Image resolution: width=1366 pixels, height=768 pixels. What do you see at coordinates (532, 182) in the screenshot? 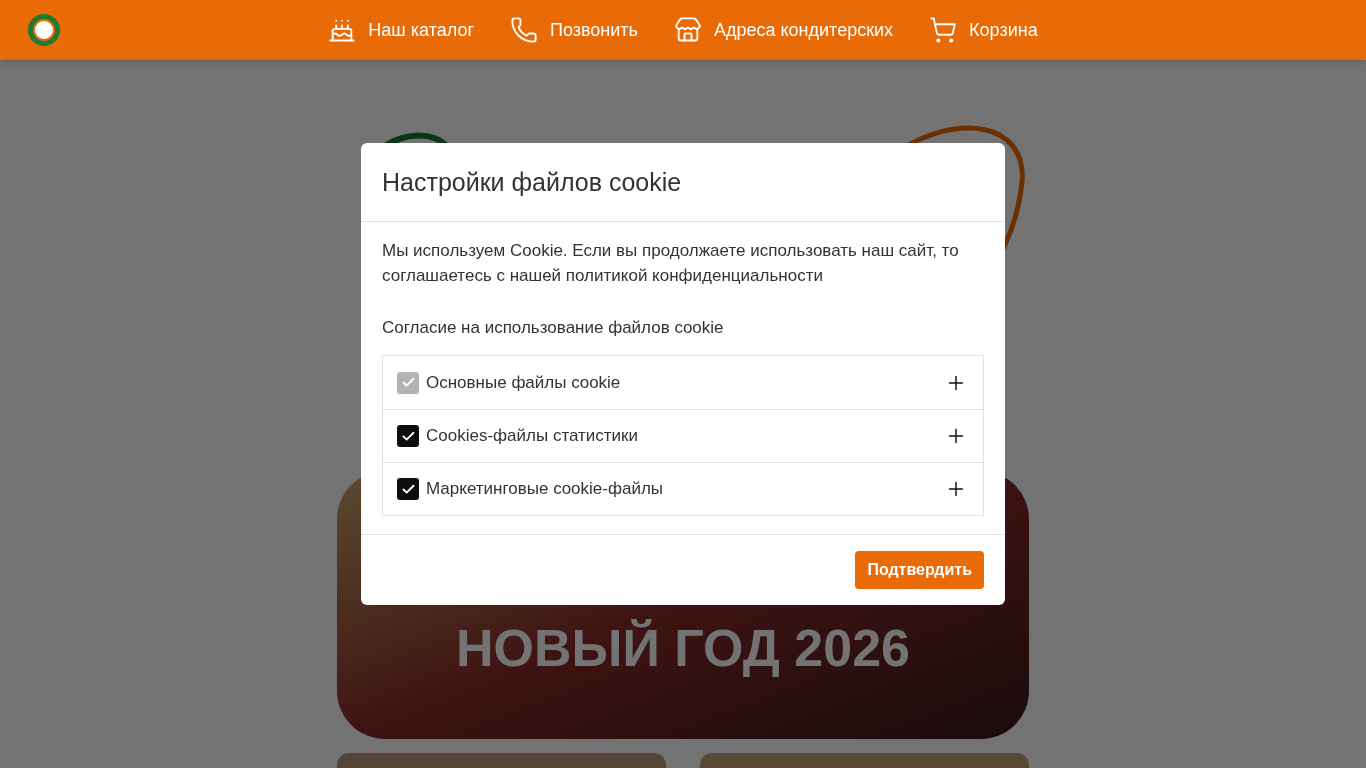
I see `dialog-title: Настройки файлов cookie` at bounding box center [532, 182].